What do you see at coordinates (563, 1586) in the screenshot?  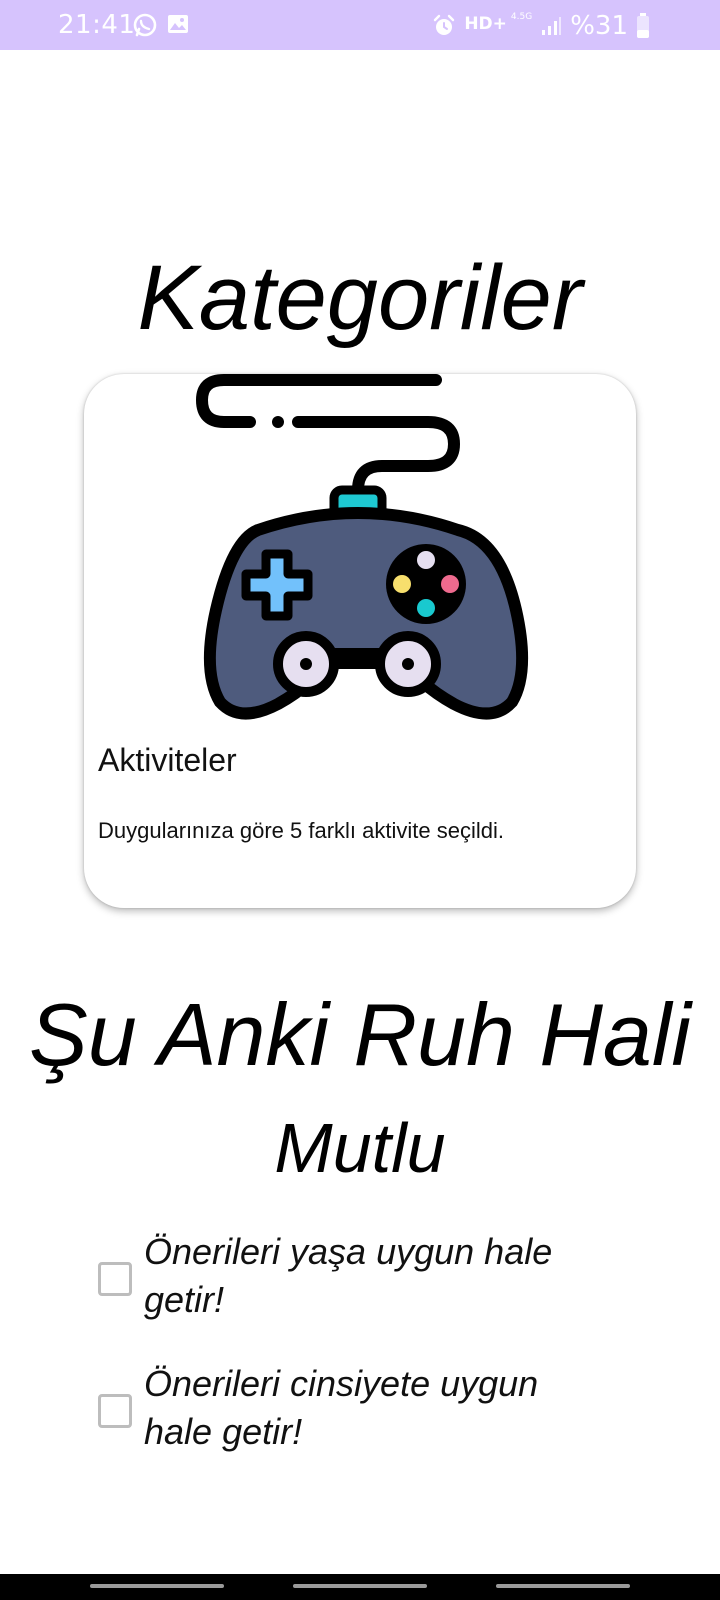 I see `back-button` at bounding box center [563, 1586].